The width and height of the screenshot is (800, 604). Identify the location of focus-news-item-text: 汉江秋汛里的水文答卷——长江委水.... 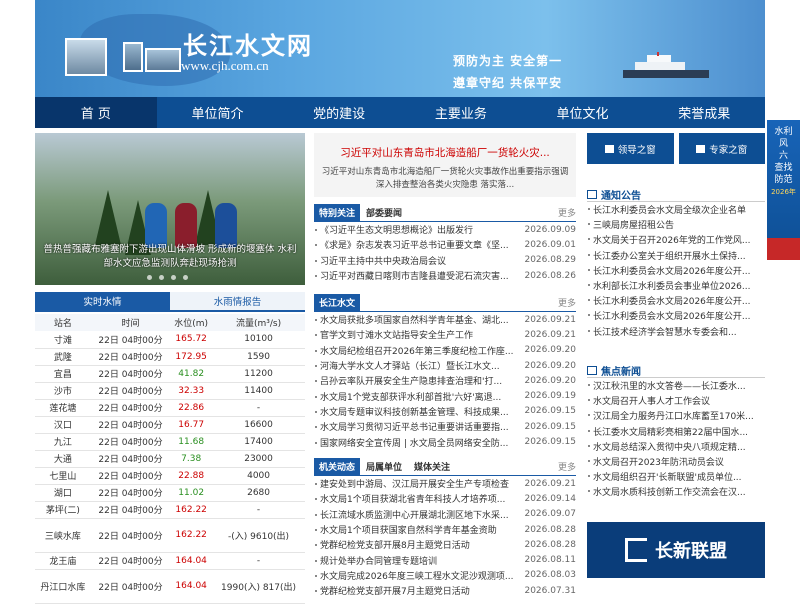
(669, 385).